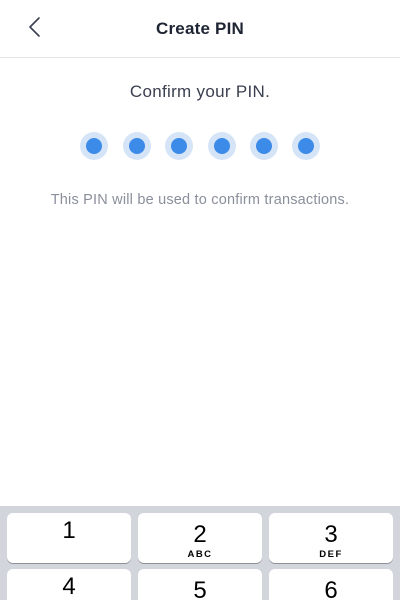 The height and width of the screenshot is (600, 400). I want to click on header-bar: Create PIN, so click(200, 29).